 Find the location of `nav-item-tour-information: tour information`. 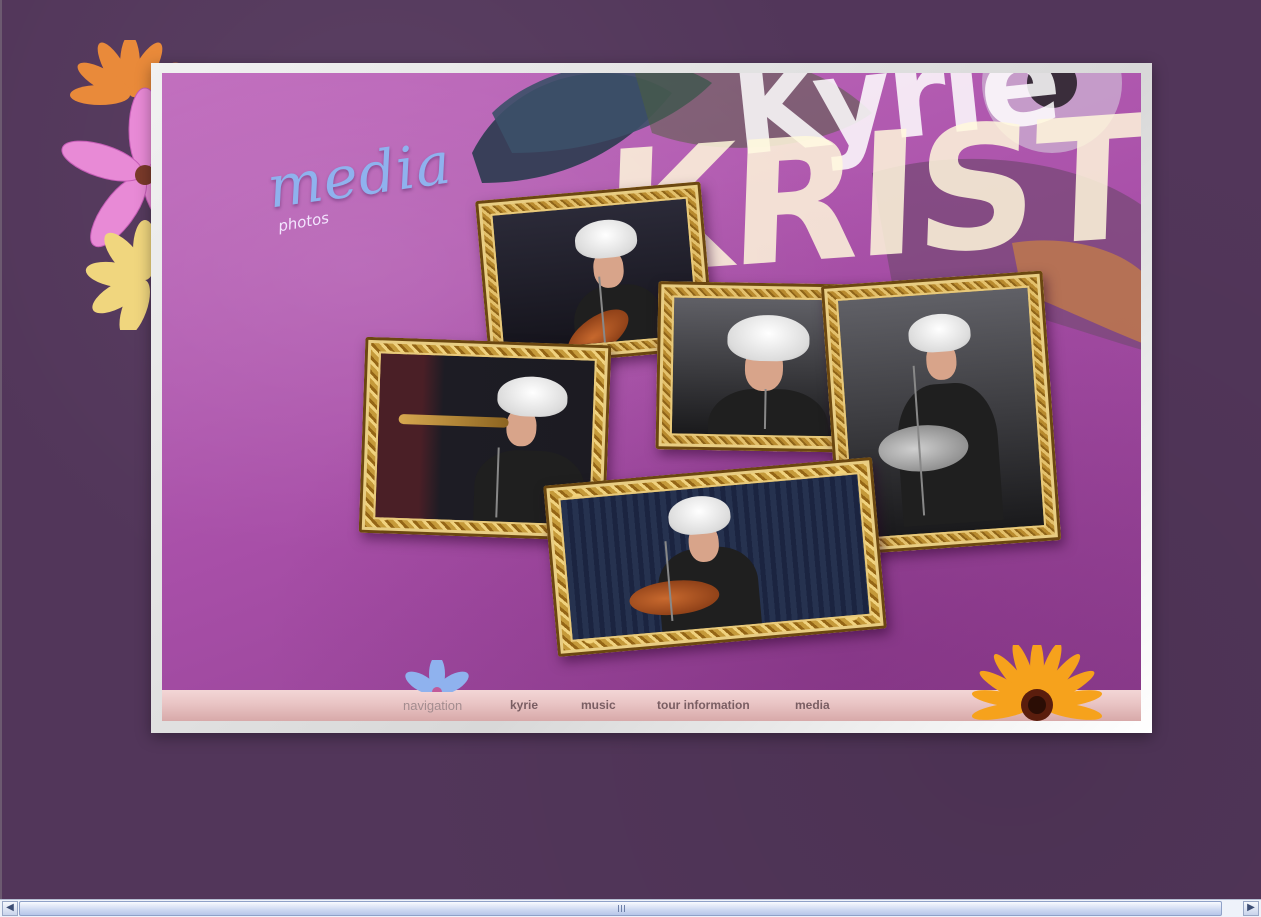

nav-item-tour-information: tour information is located at coordinates (703, 705).